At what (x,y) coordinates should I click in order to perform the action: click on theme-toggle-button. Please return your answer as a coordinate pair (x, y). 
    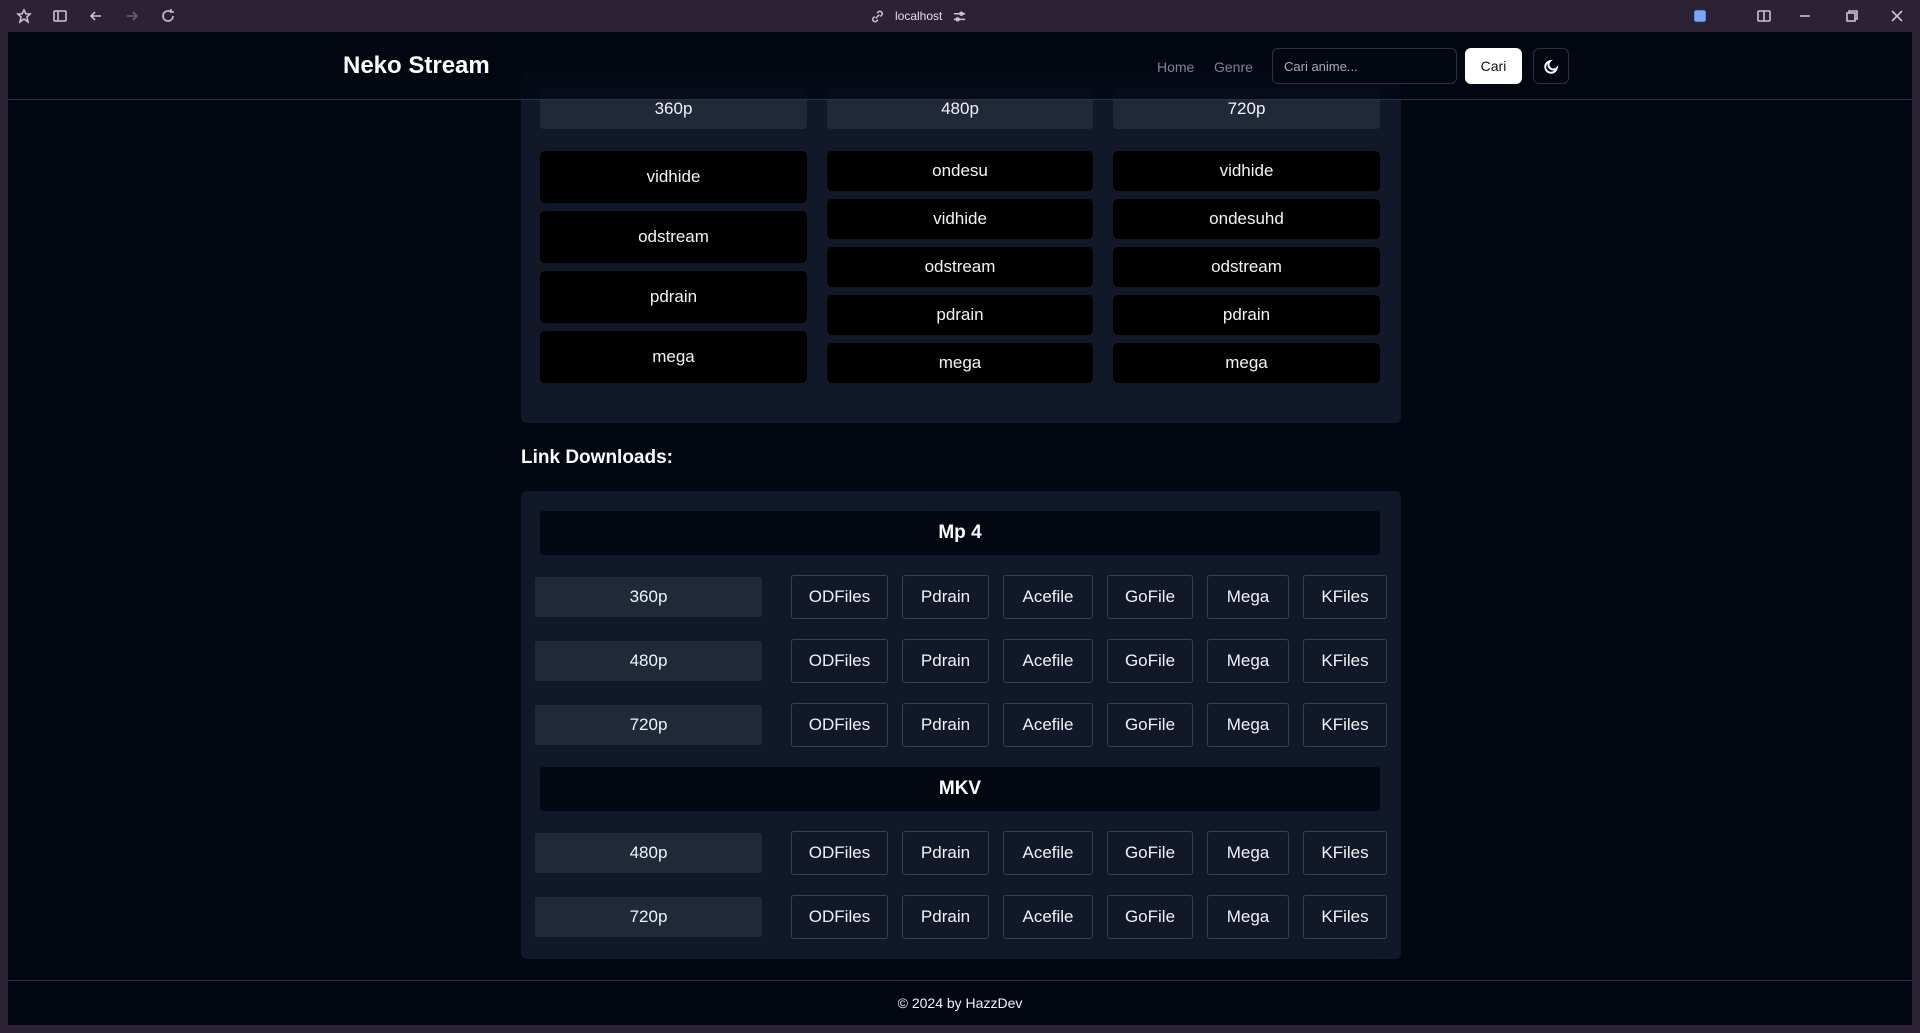
    Looking at the image, I should click on (1551, 66).